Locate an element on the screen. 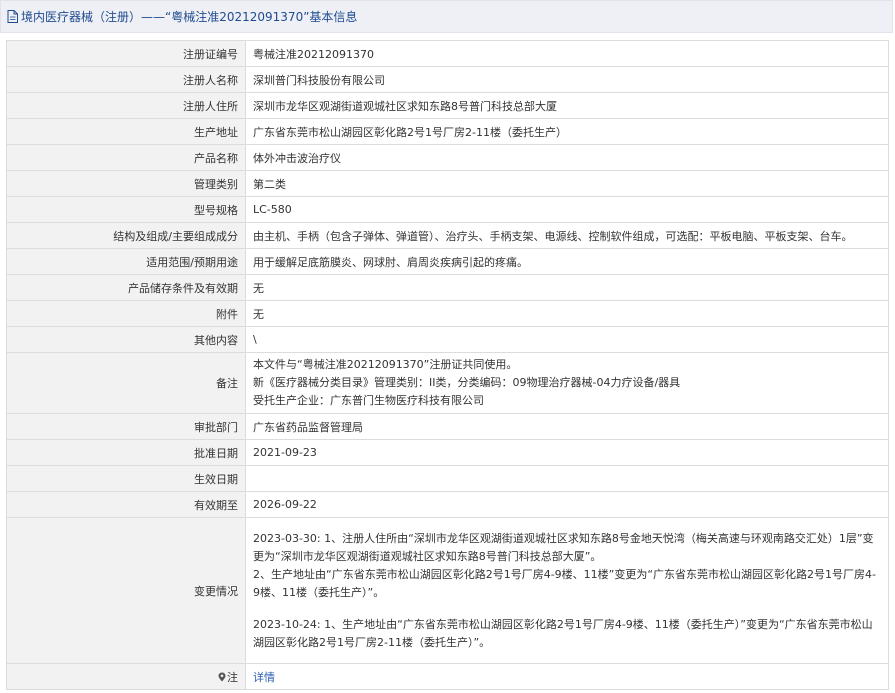 This screenshot has width=895, height=693. table-row: 批准日期 2021-09-23 is located at coordinates (447, 452).